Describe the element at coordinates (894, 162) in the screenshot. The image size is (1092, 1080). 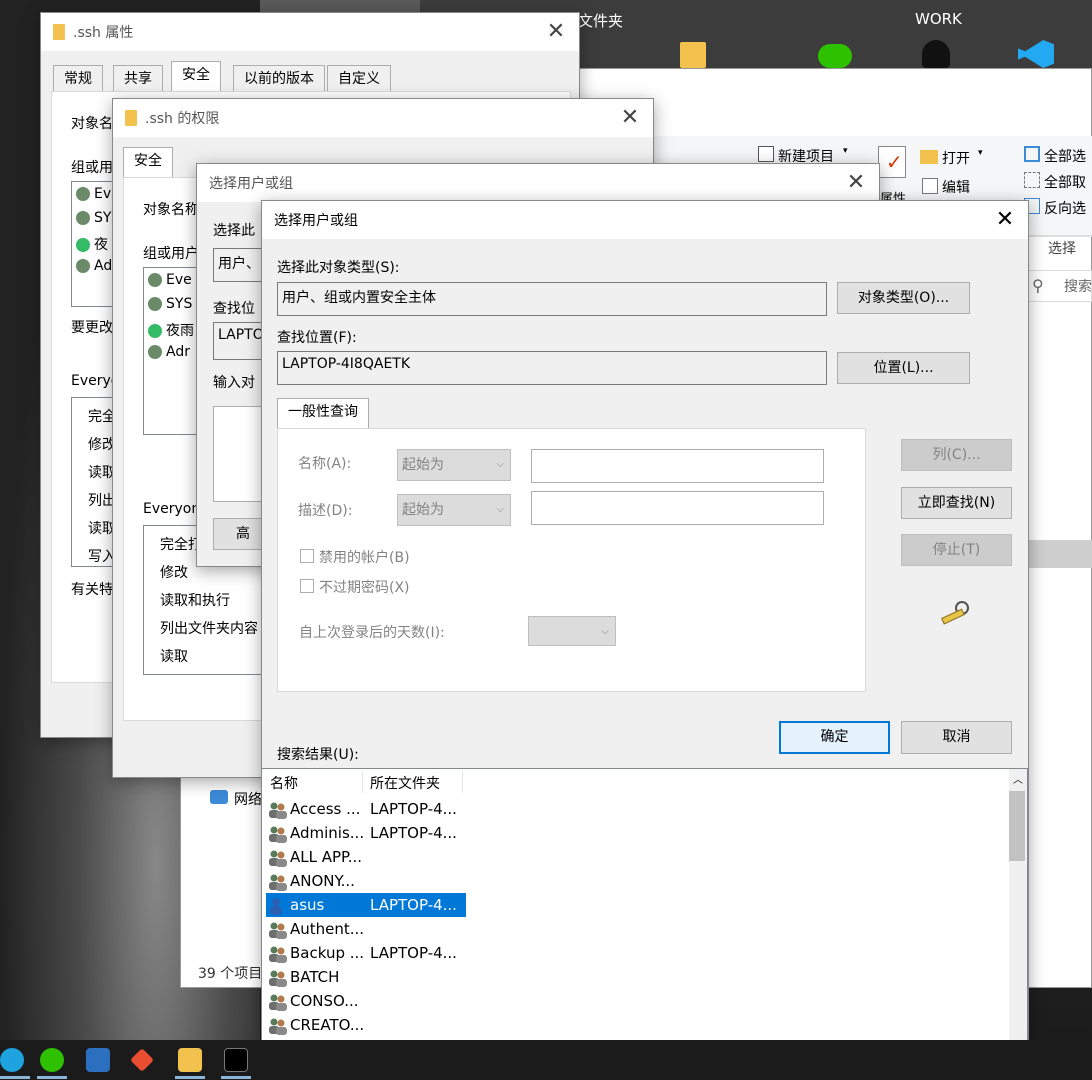
I see `check-icon: ✓` at that location.